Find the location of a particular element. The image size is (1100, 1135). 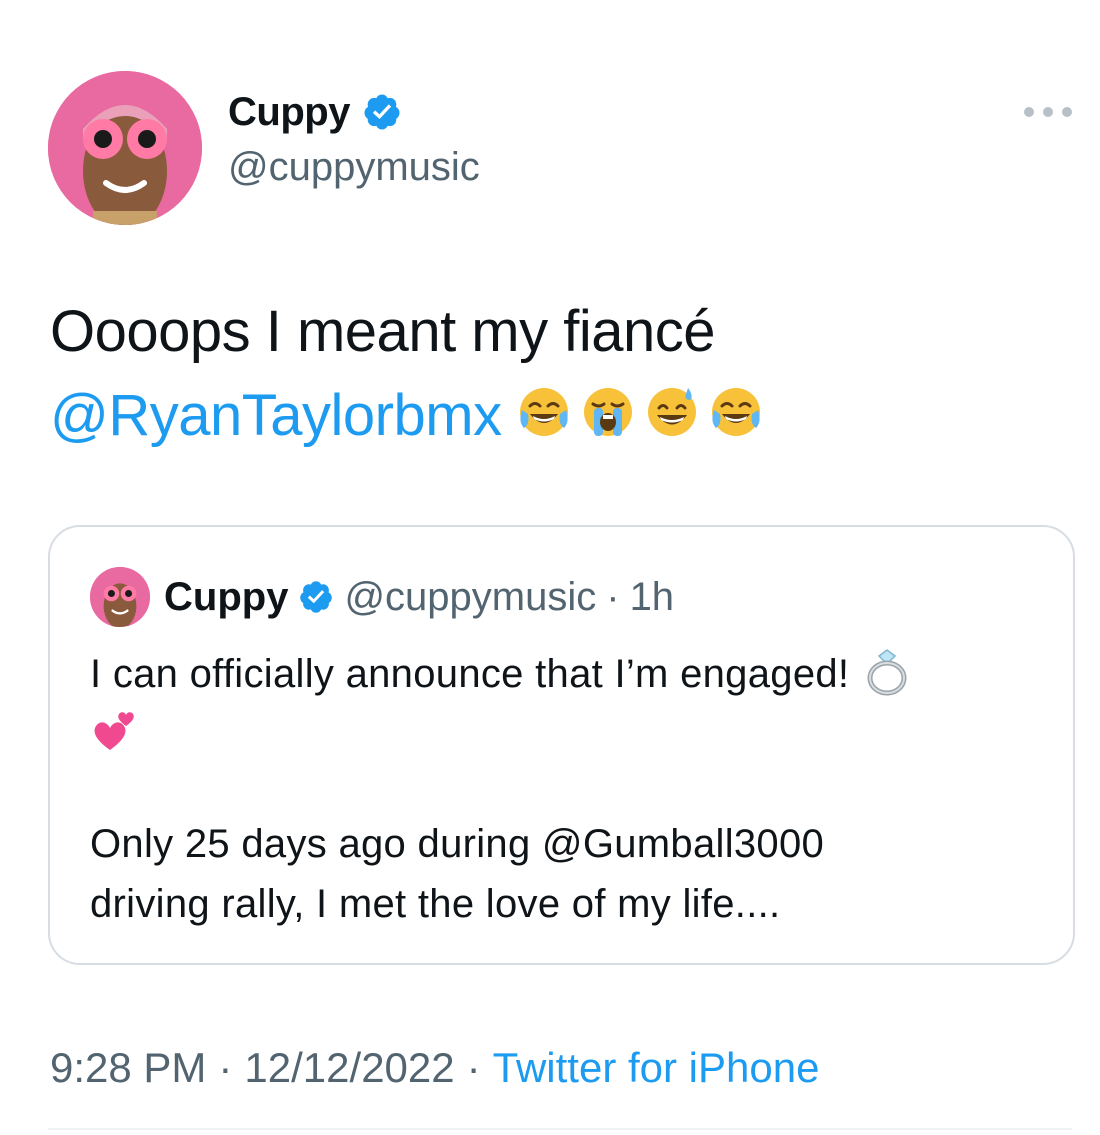

quoted-author-avatar is located at coordinates (120, 597).